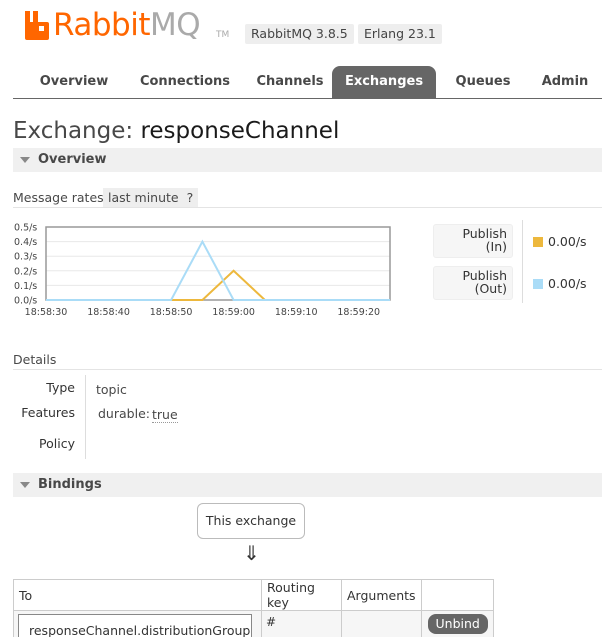 The image size is (602, 637). What do you see at coordinates (124, 413) in the screenshot?
I see `durable-key: durable:` at bounding box center [124, 413].